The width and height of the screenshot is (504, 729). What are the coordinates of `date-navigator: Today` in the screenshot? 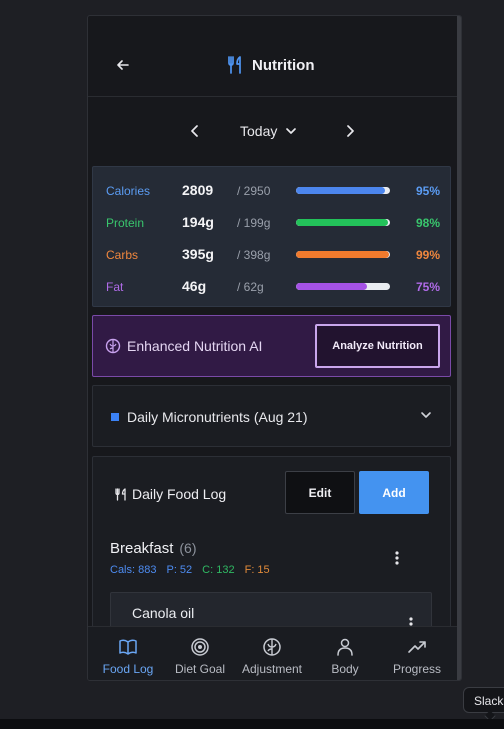 It's located at (273, 131).